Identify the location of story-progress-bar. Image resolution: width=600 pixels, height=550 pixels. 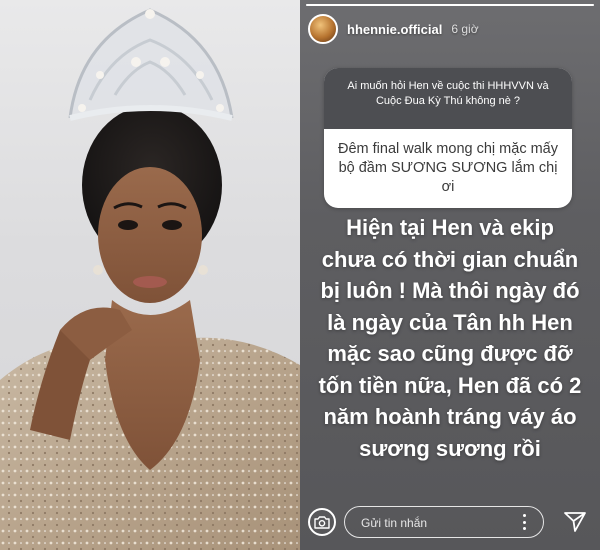
(450, 5).